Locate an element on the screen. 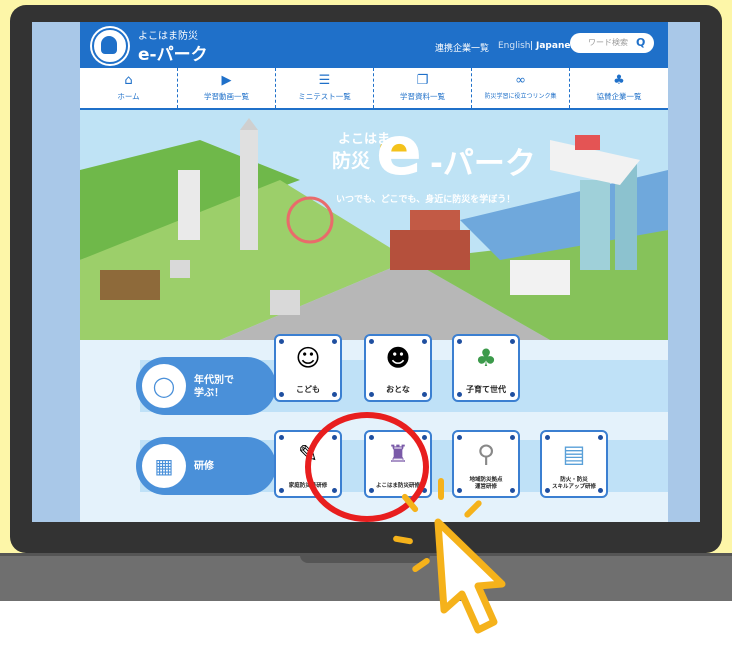 The height and width of the screenshot is (648, 732). nav-label: 学習動画一覧 is located at coordinates (226, 96).